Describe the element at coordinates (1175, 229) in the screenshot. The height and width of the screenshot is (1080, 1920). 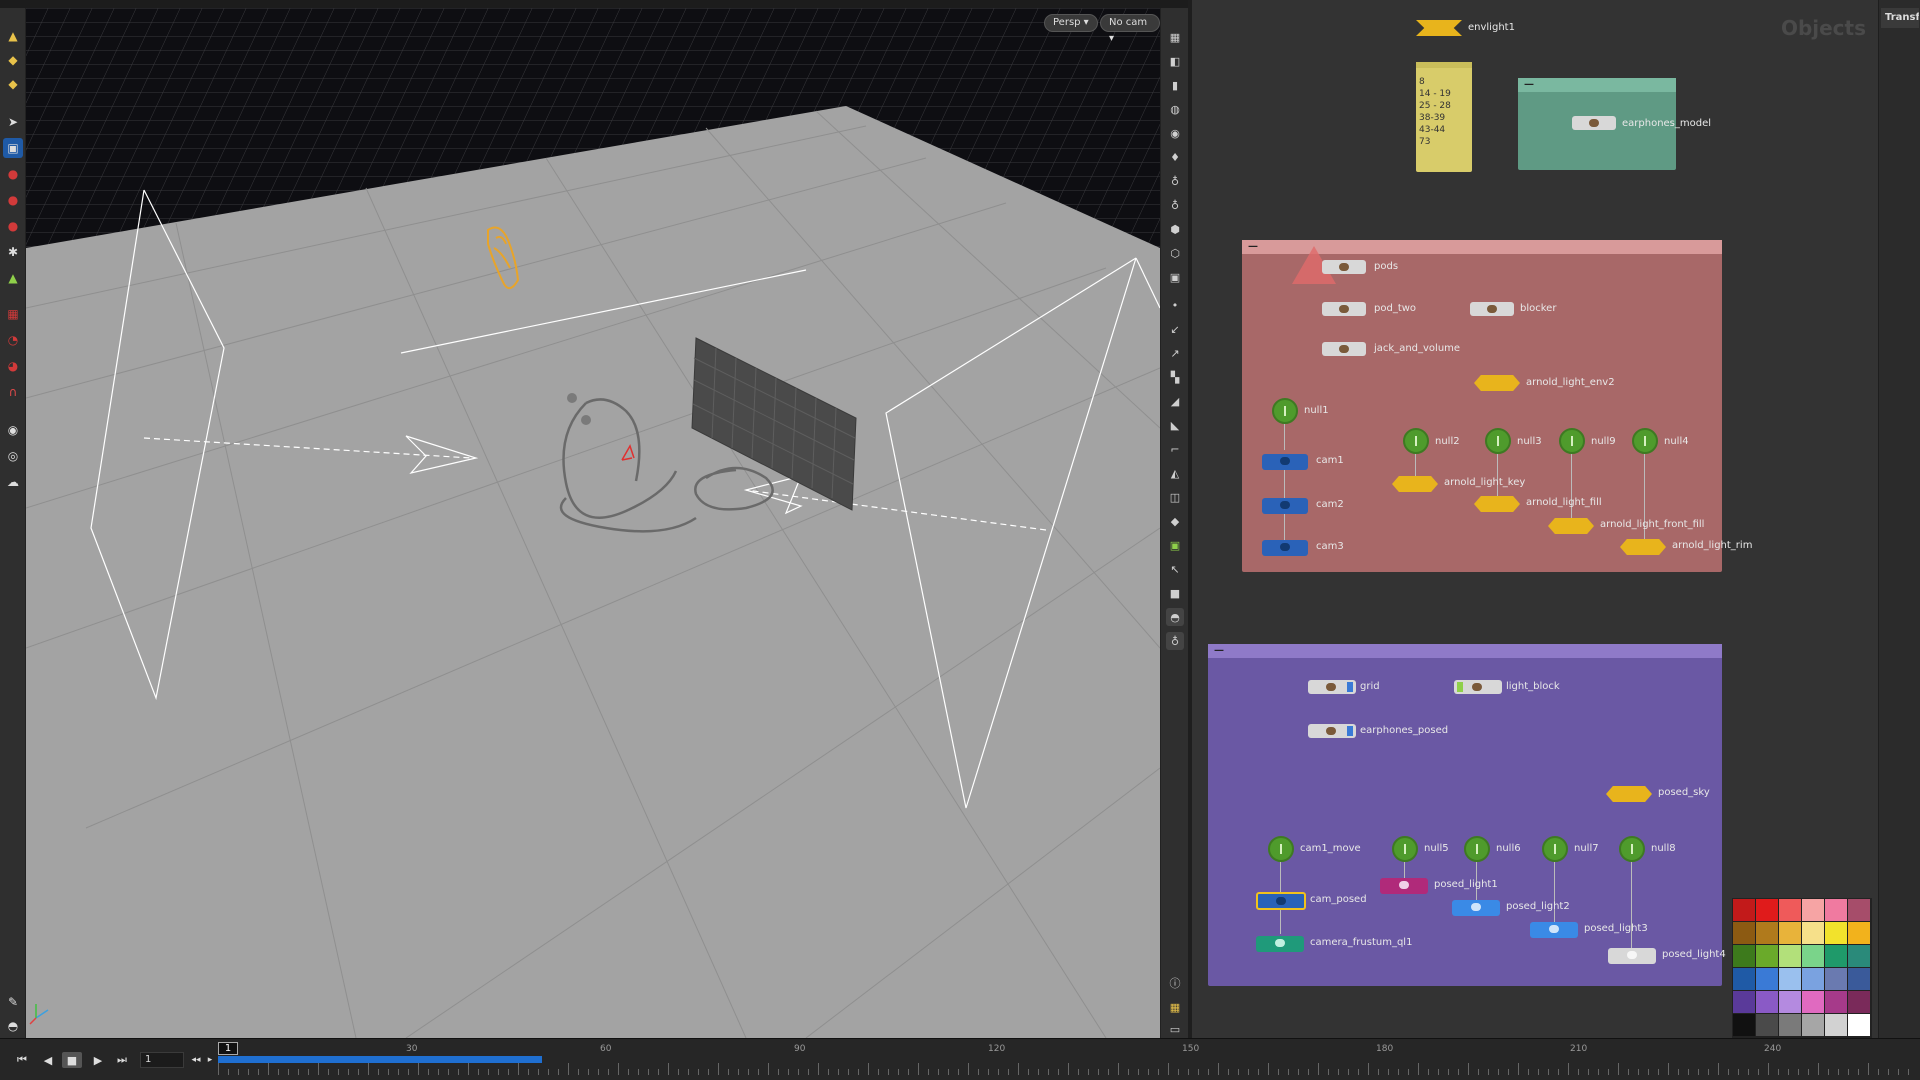
I see `geometry-display-icon: ⬢` at that location.